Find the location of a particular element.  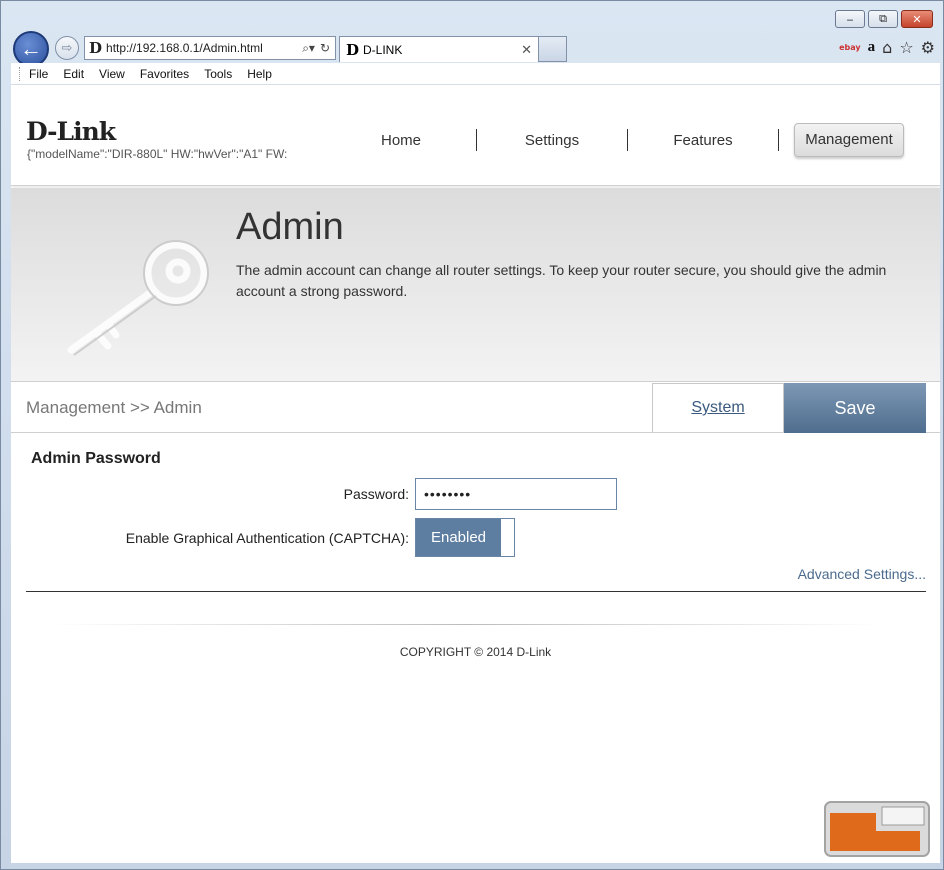

browser-toolbar-icons: ebay a ⌂ ☆ ⚙ is located at coordinates (887, 47).